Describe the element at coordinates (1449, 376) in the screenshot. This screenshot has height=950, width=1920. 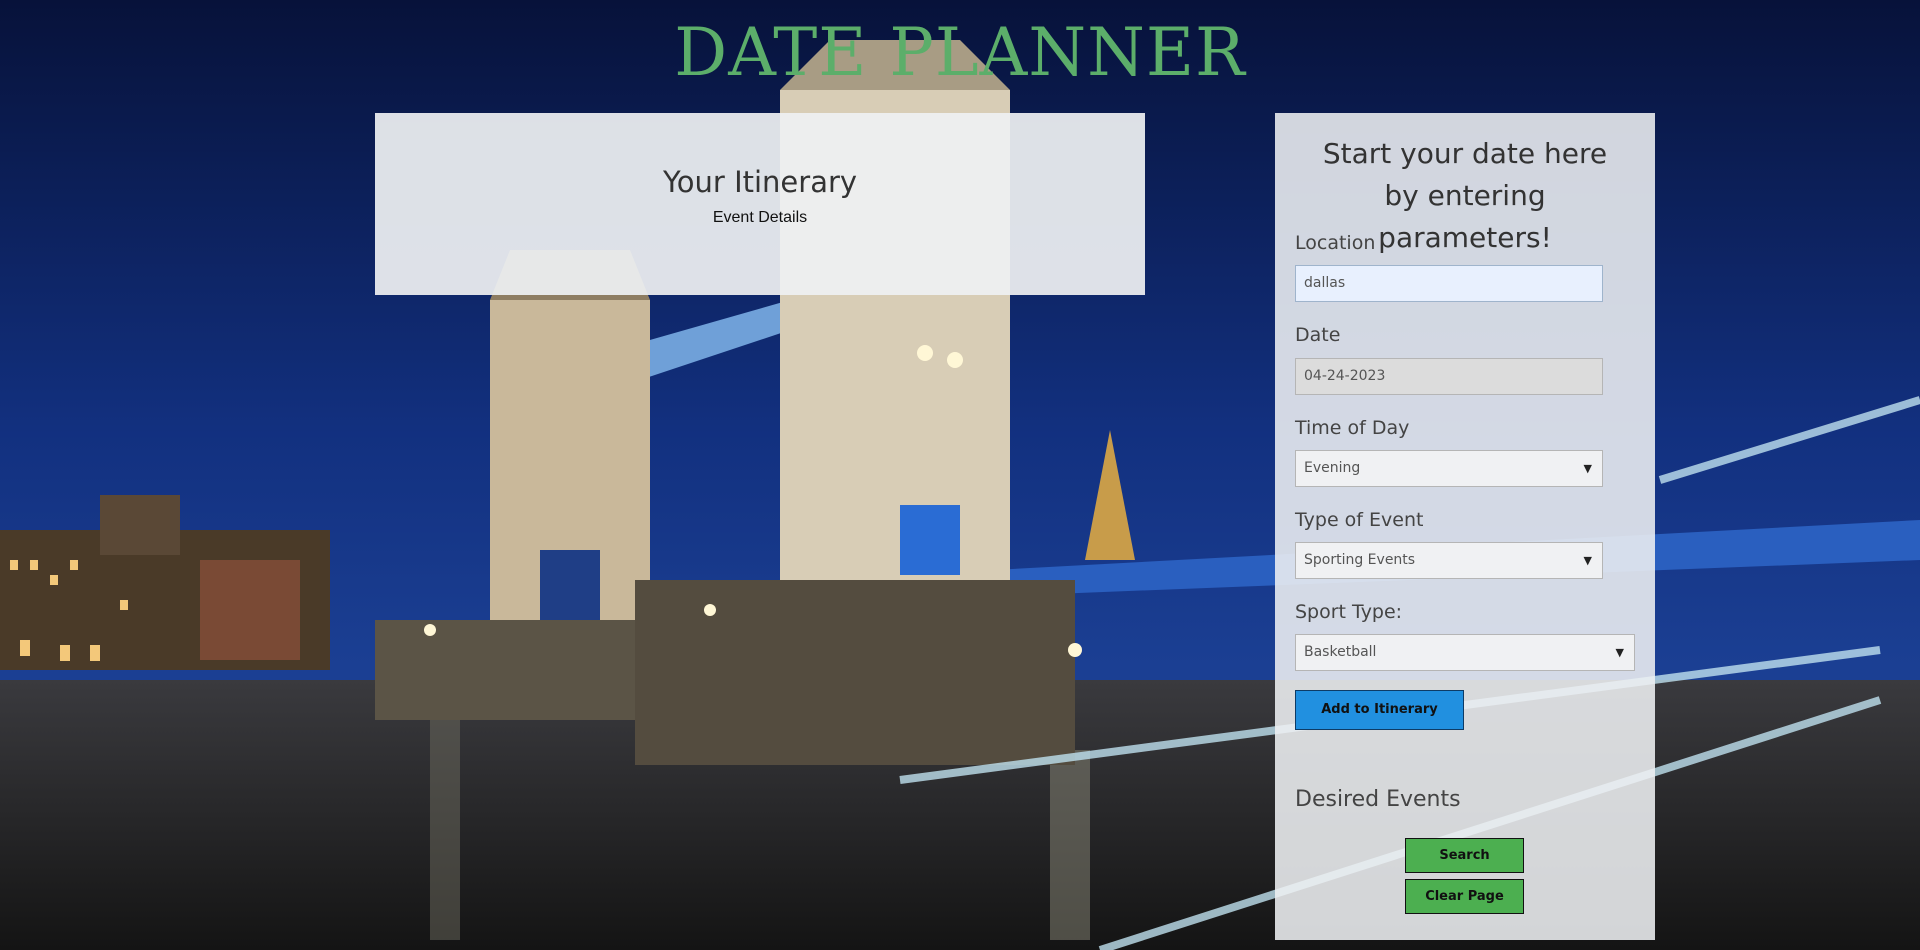
I see `date-input: 04-24-2023` at that location.